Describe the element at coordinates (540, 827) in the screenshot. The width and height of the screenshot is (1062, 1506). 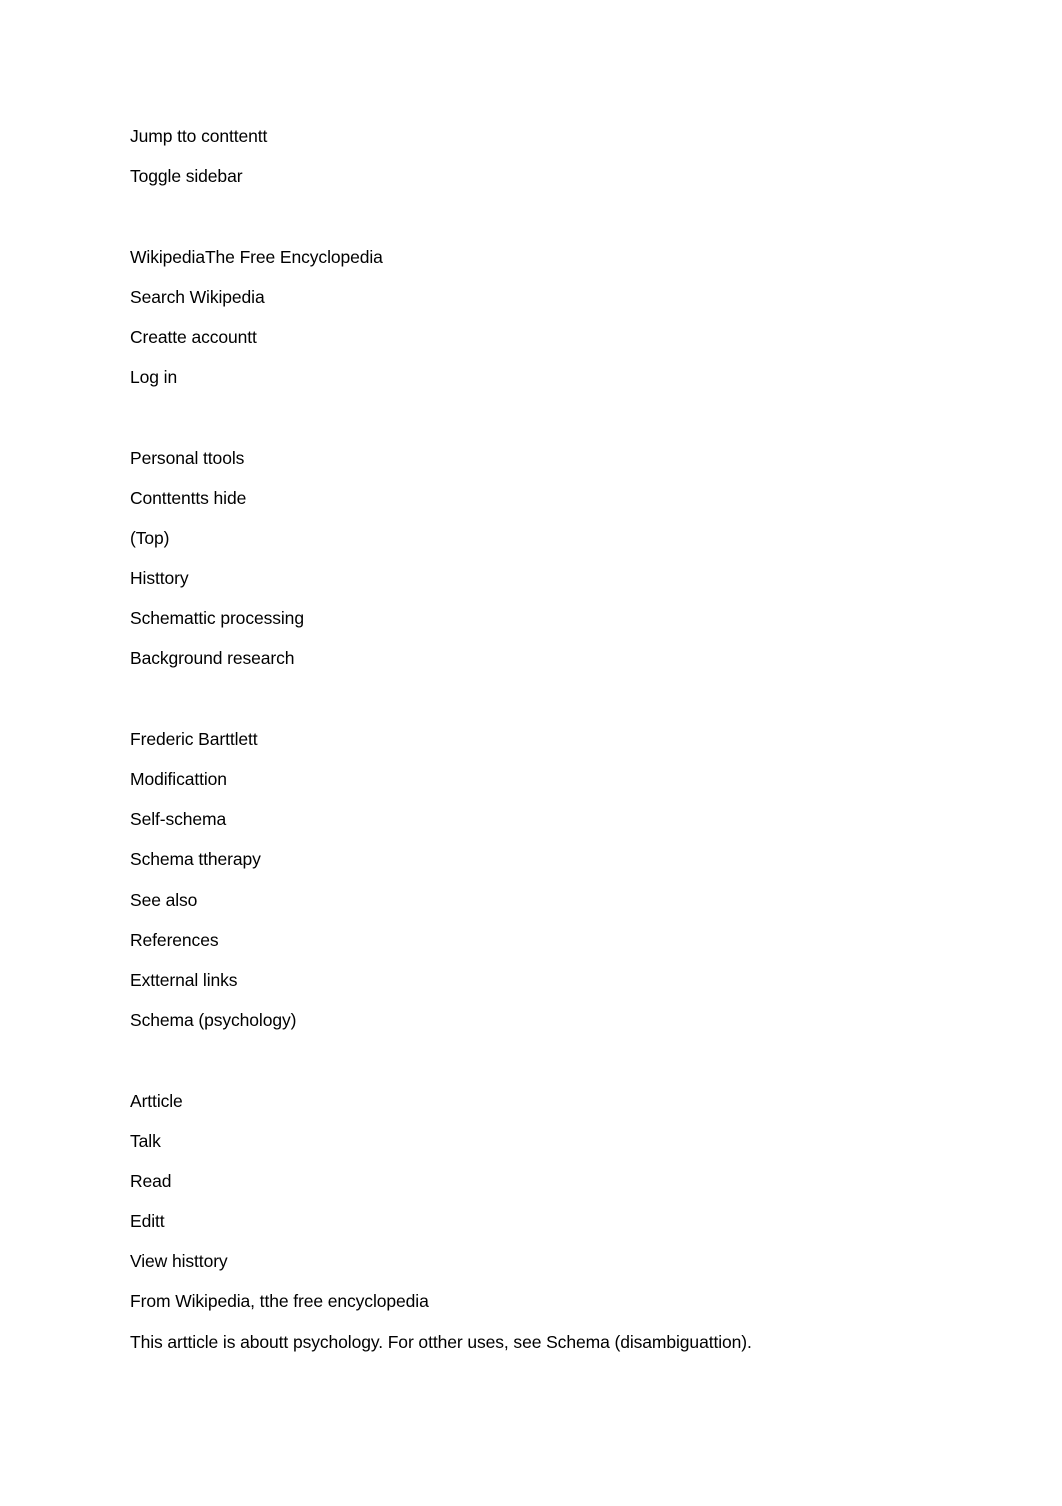
I see `toc-item-self-schema-row: Self-schema` at that location.